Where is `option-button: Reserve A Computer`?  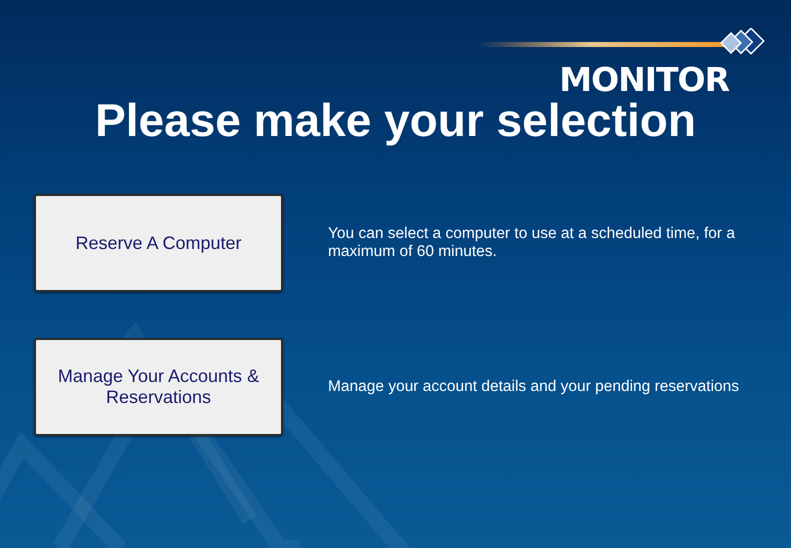
option-button: Reserve A Computer is located at coordinates (158, 243).